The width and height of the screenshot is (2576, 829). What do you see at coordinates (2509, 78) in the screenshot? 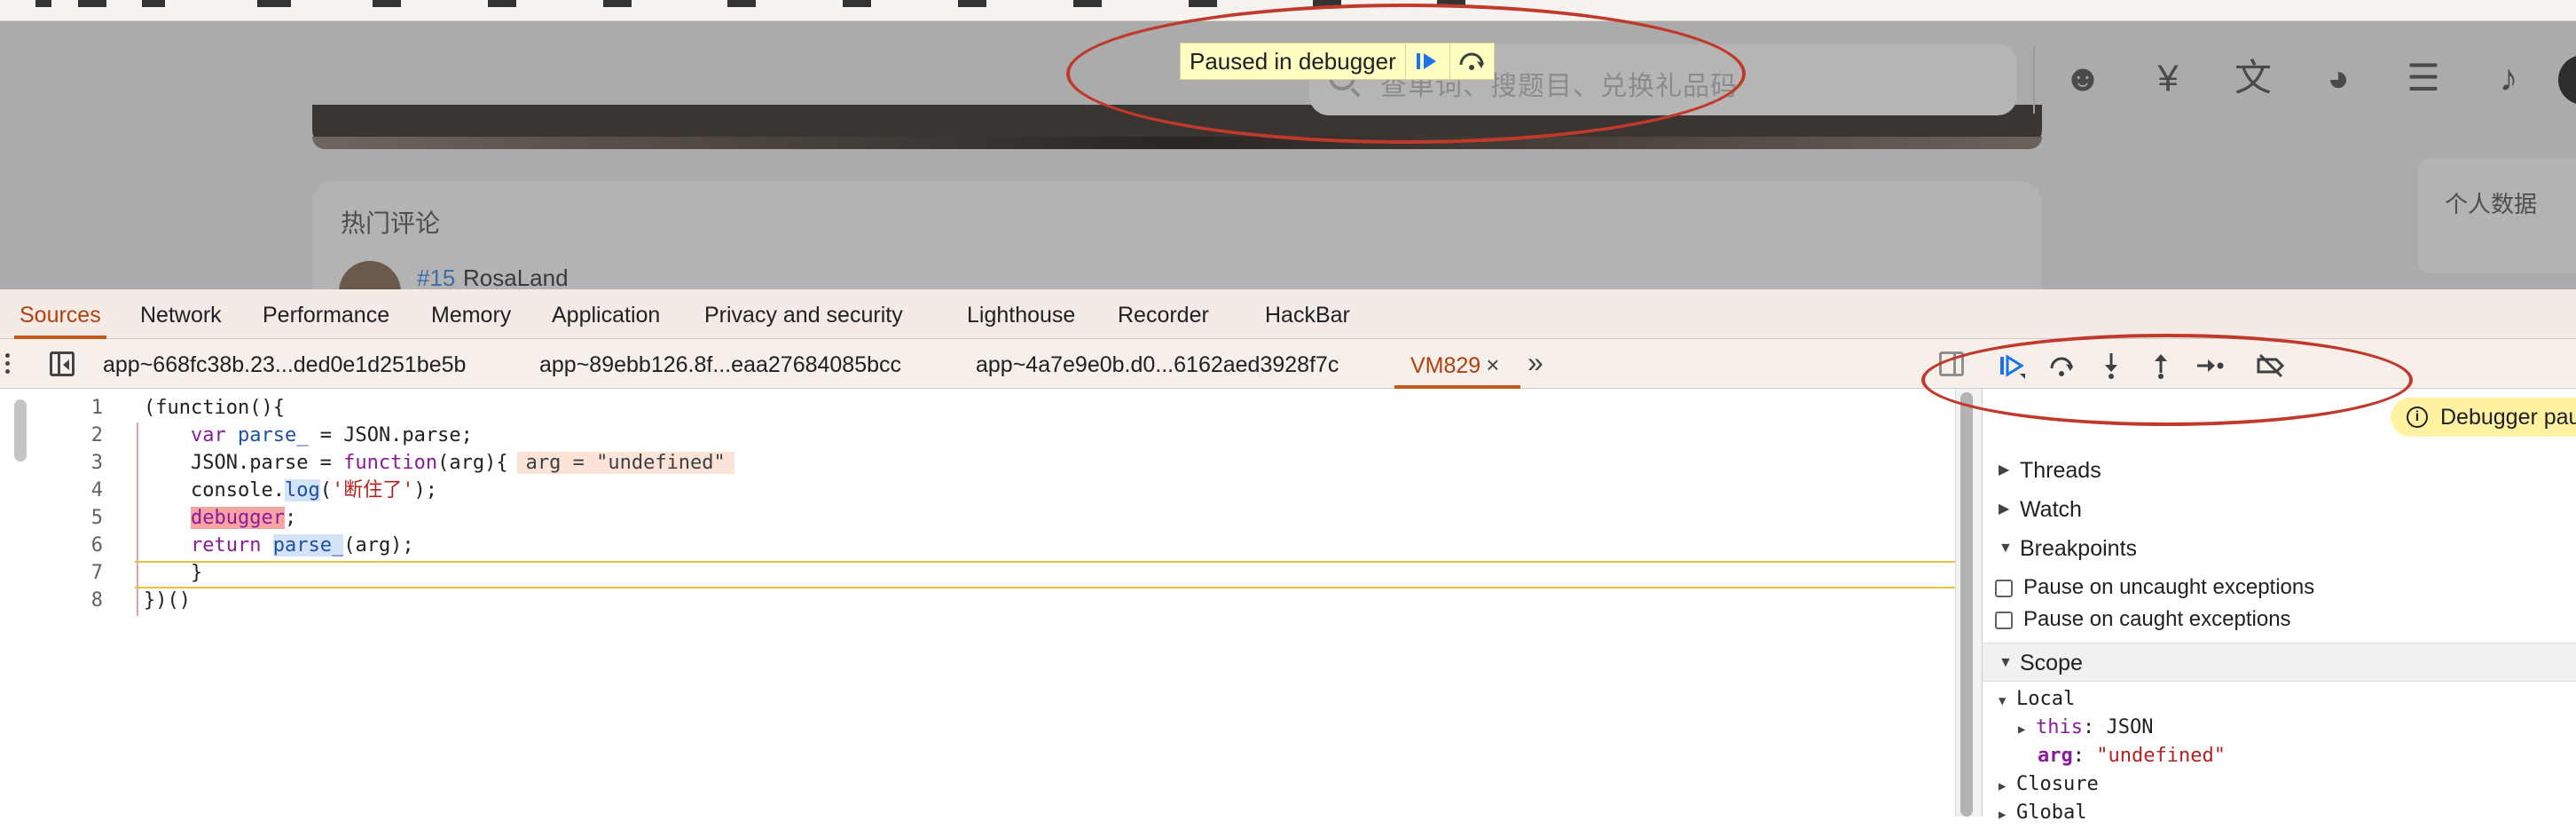
I see `bell-icon: ♪` at bounding box center [2509, 78].